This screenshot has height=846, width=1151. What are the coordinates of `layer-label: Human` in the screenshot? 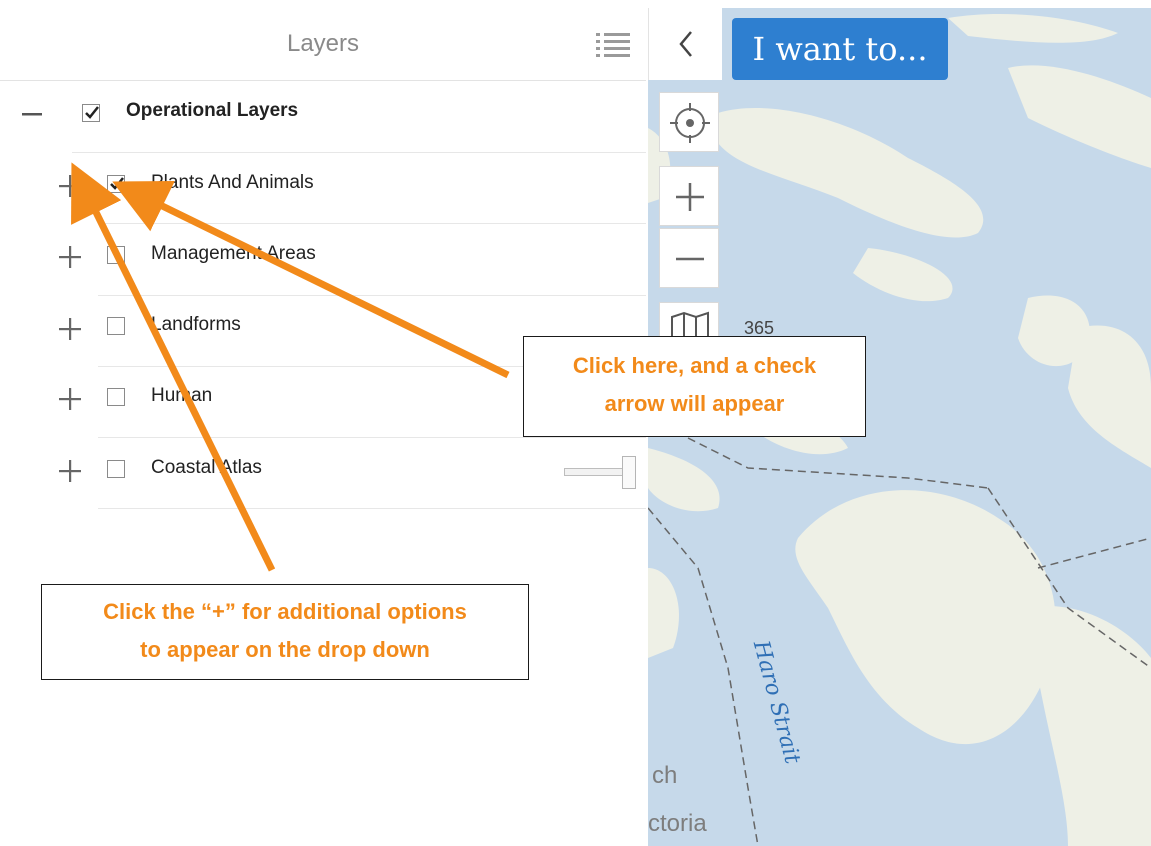 It's located at (182, 395).